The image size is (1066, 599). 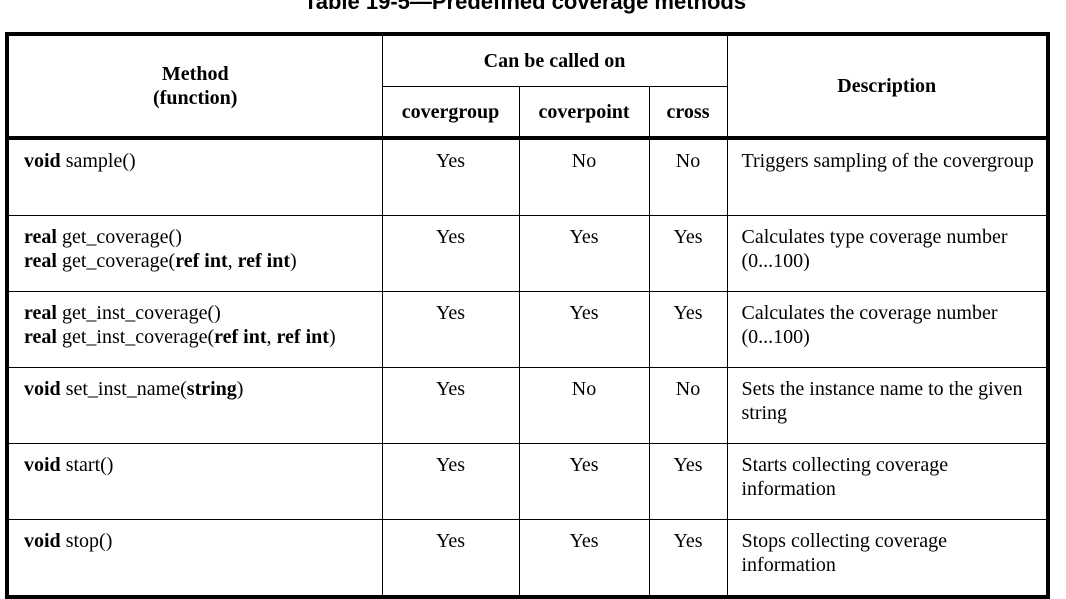 I want to click on method-signature: void stop(), so click(x=203, y=541).